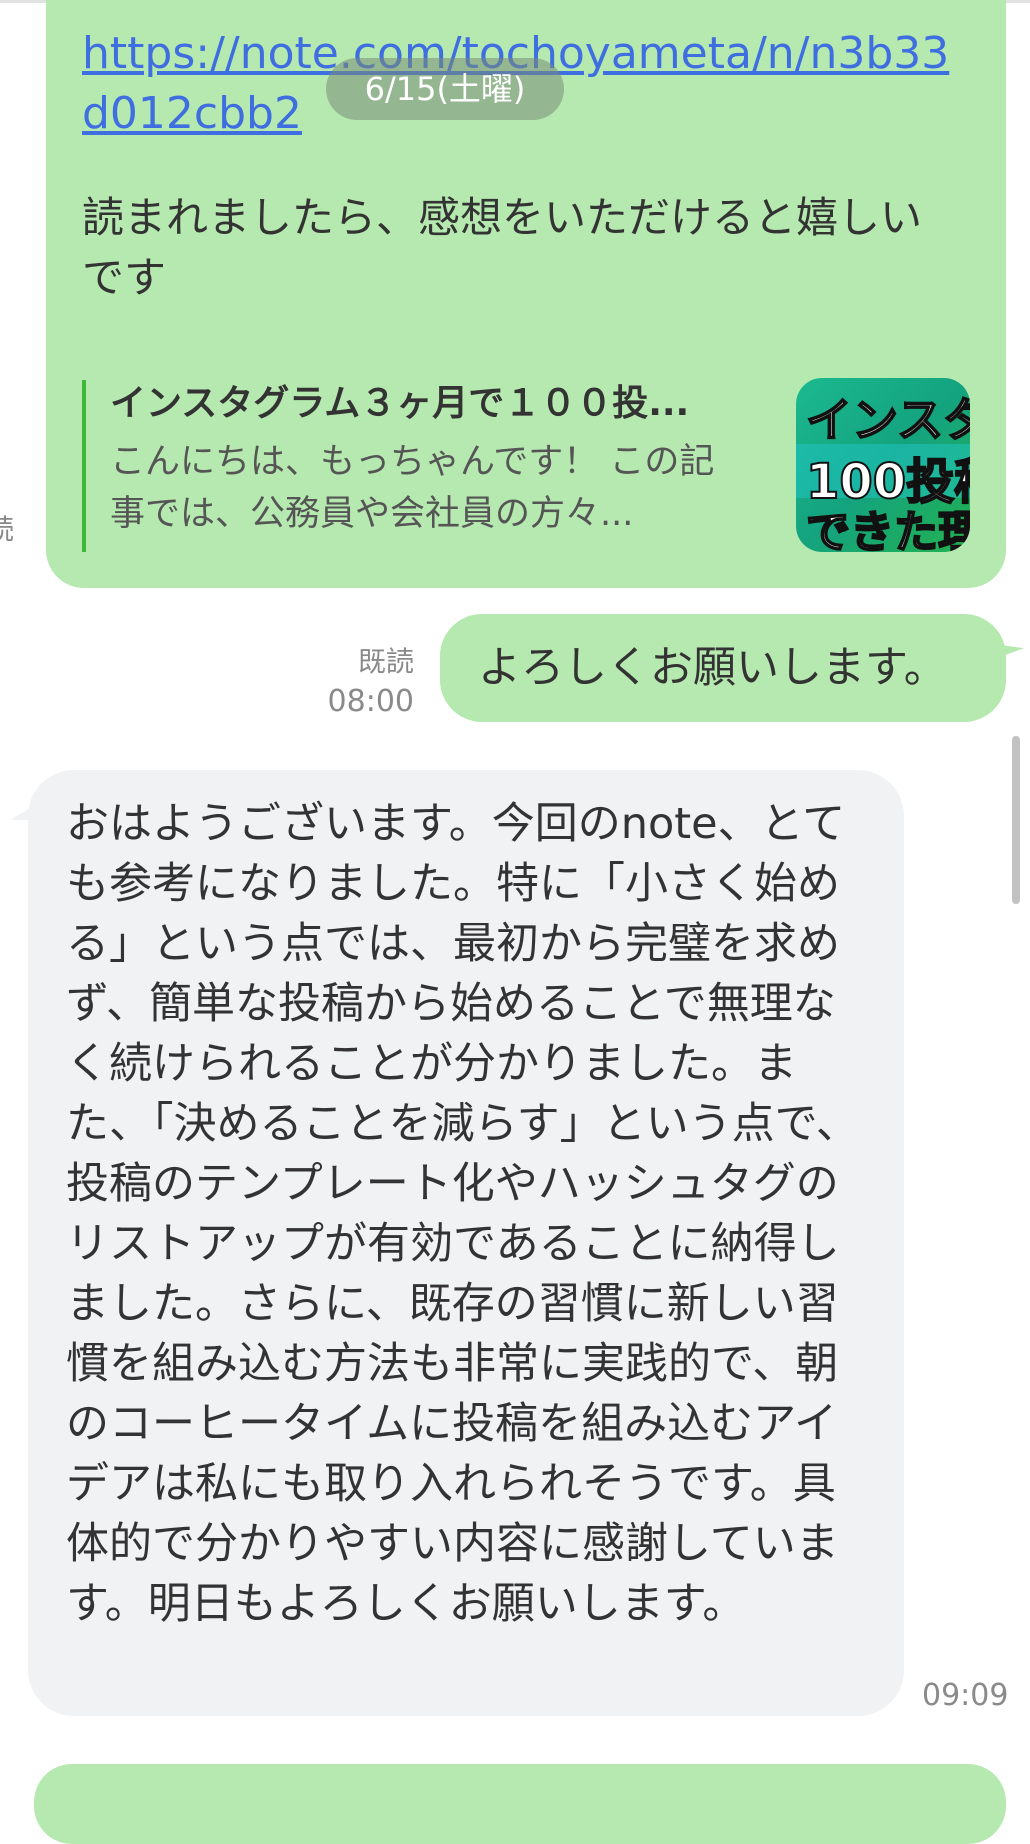 The image size is (1030, 1844). What do you see at coordinates (887, 529) in the screenshot?
I see `thumbnail-text-line: できた理` at bounding box center [887, 529].